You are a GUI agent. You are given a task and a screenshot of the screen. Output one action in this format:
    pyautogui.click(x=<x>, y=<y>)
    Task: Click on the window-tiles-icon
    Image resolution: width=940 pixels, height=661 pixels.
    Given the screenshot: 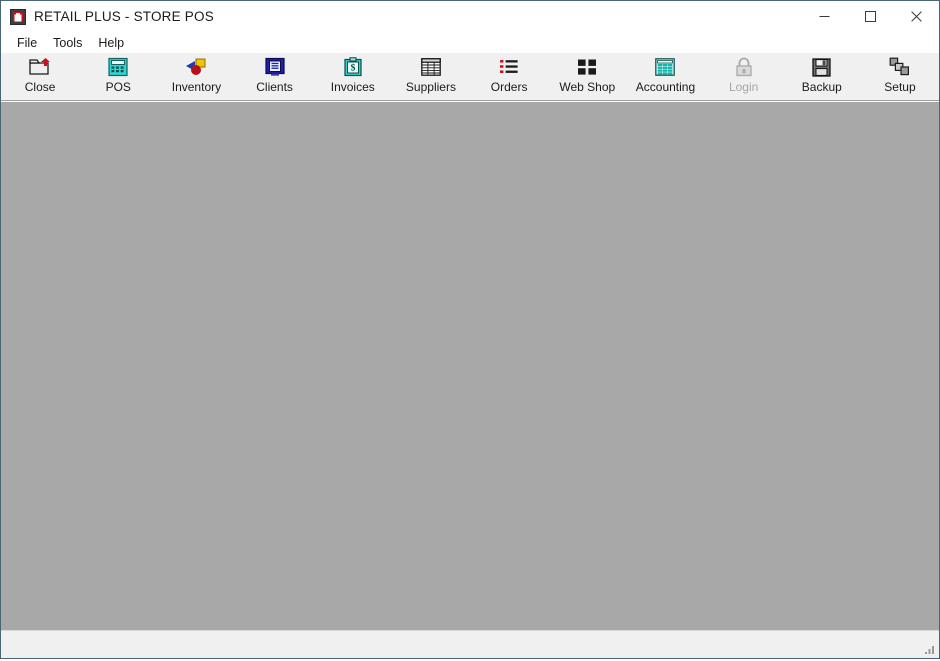 What is the action you would take?
    pyautogui.click(x=587, y=67)
    